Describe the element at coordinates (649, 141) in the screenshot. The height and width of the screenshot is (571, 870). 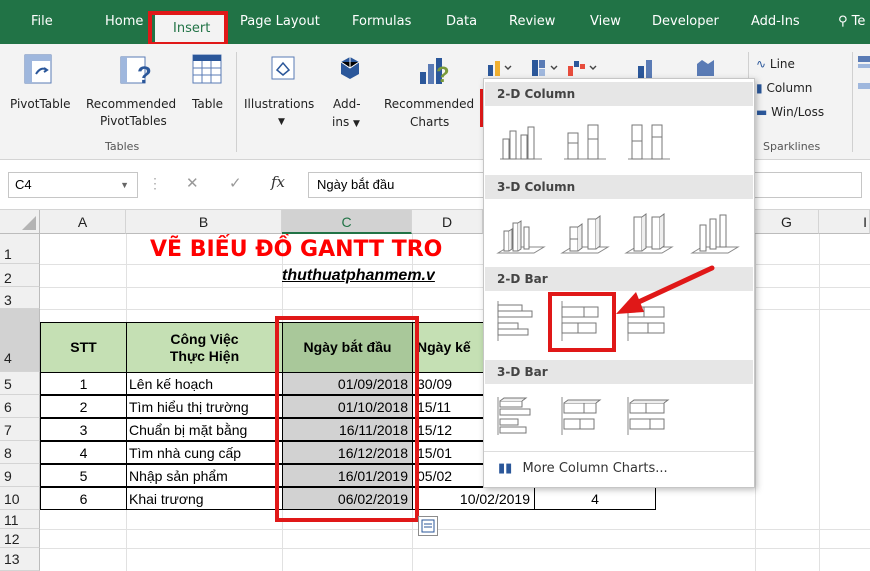
I see `100-stacked-column-option` at that location.